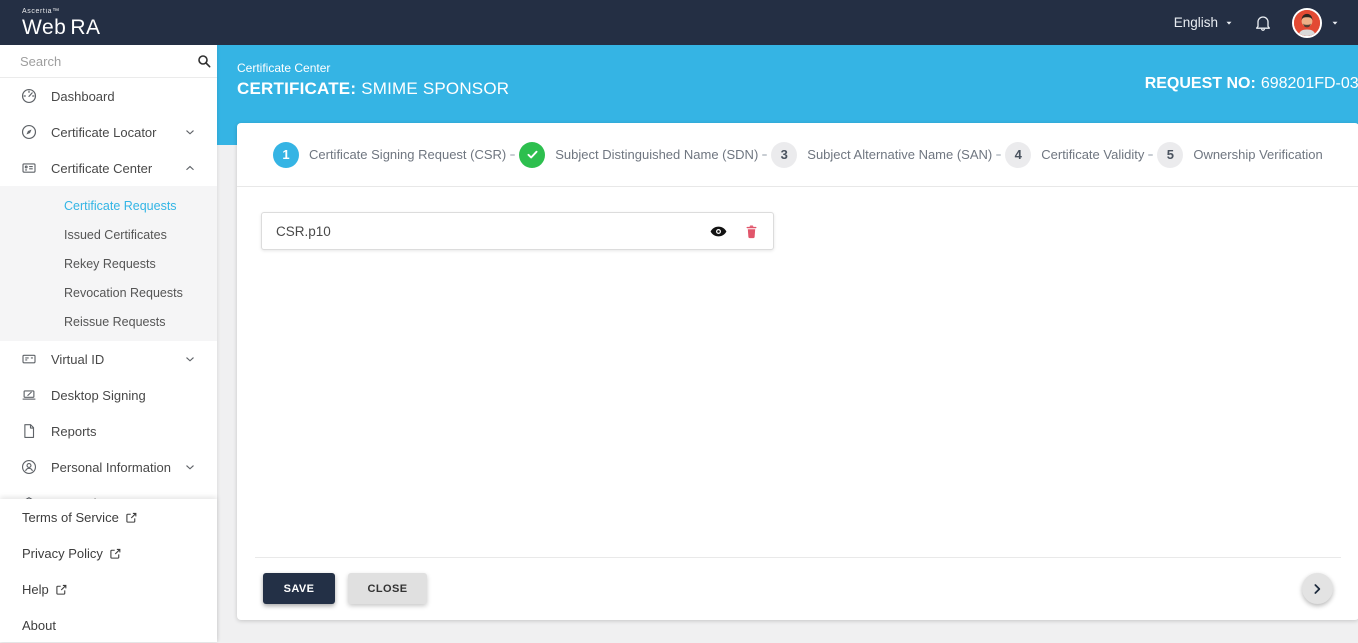  I want to click on breadcrumb: Certificate Center, so click(284, 68).